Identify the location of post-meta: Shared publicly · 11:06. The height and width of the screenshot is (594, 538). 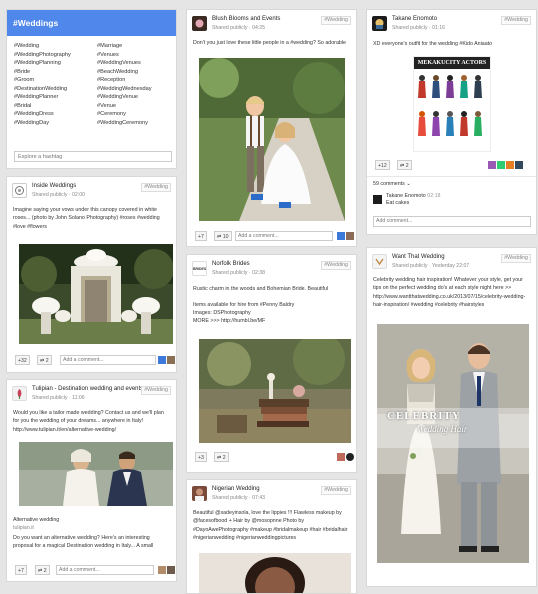
(58, 398).